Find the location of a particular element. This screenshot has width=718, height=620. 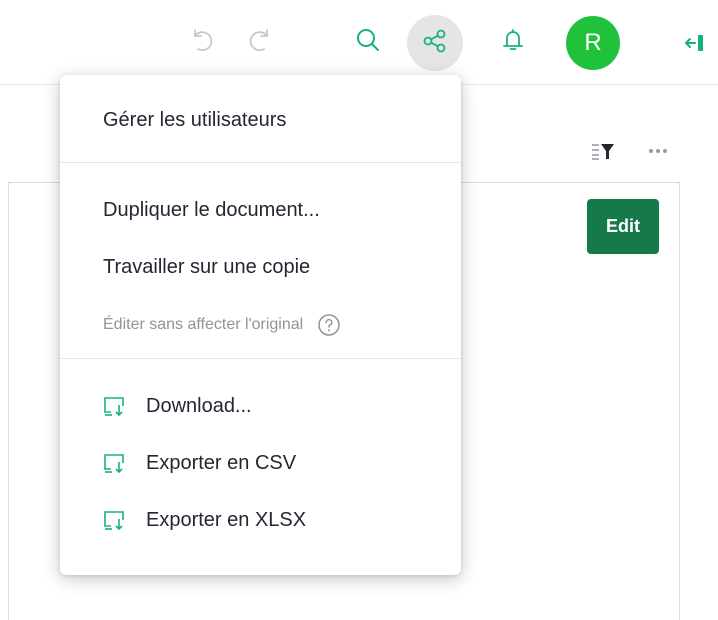

more-options-icon is located at coordinates (658, 151).